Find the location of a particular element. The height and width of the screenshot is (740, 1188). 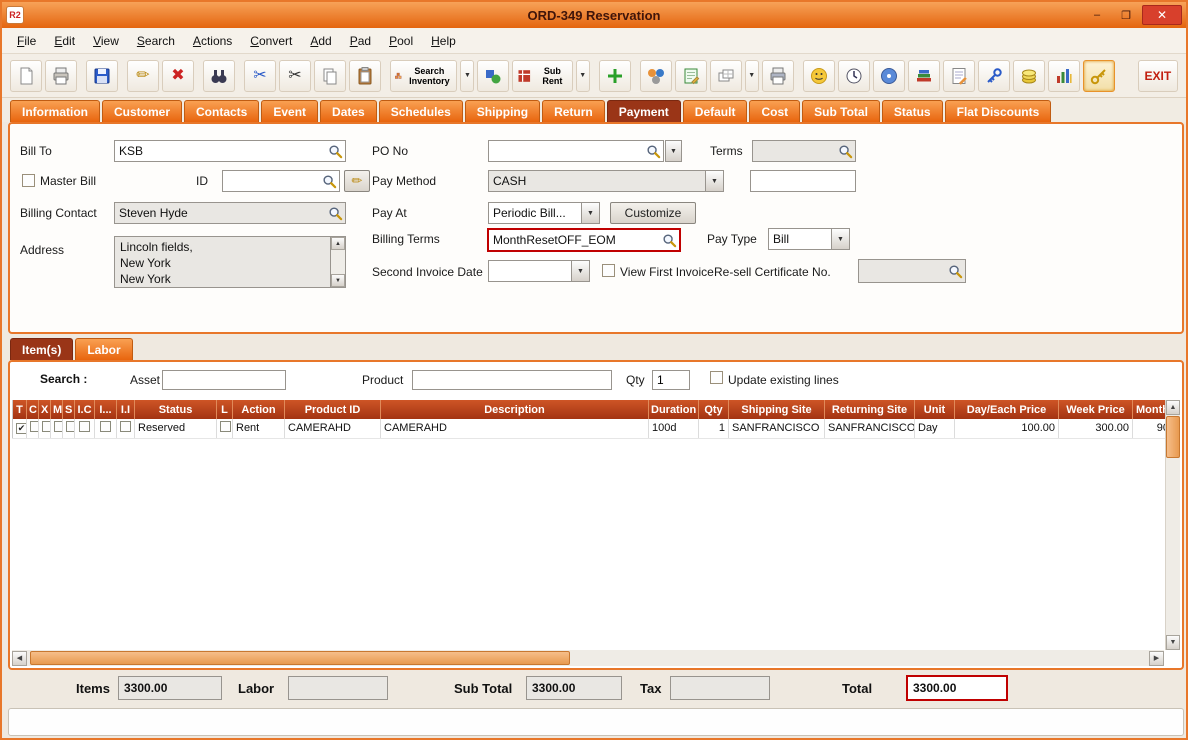

po-no-search-button is located at coordinates (653, 151).